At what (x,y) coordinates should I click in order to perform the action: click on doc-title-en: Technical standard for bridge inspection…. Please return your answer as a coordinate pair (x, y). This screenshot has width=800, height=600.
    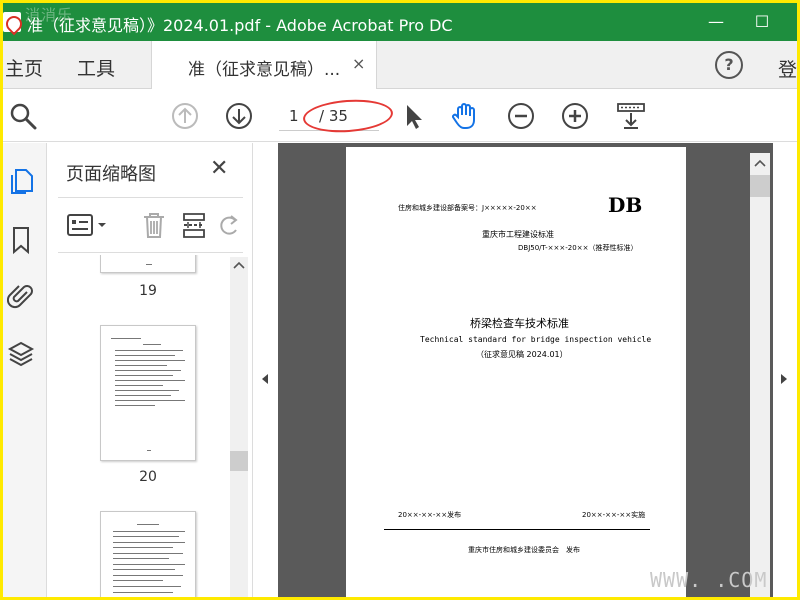
    Looking at the image, I should click on (536, 339).